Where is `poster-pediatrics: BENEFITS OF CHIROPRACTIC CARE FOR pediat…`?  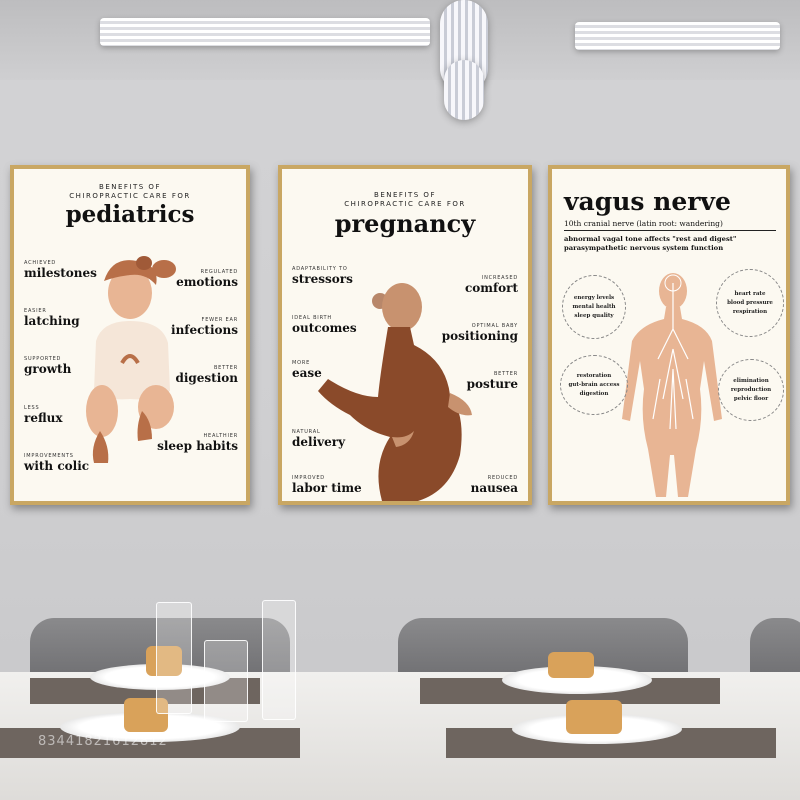
poster-pediatrics: BENEFITS OF CHIROPRACTIC CARE FOR pediat… is located at coordinates (130, 335).